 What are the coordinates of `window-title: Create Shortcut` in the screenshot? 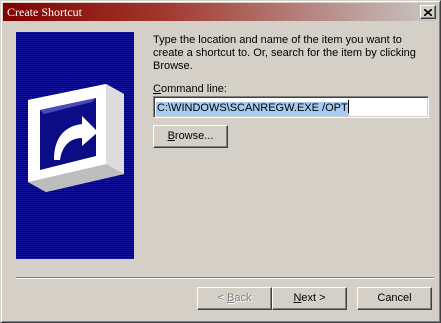 It's located at (44, 12).